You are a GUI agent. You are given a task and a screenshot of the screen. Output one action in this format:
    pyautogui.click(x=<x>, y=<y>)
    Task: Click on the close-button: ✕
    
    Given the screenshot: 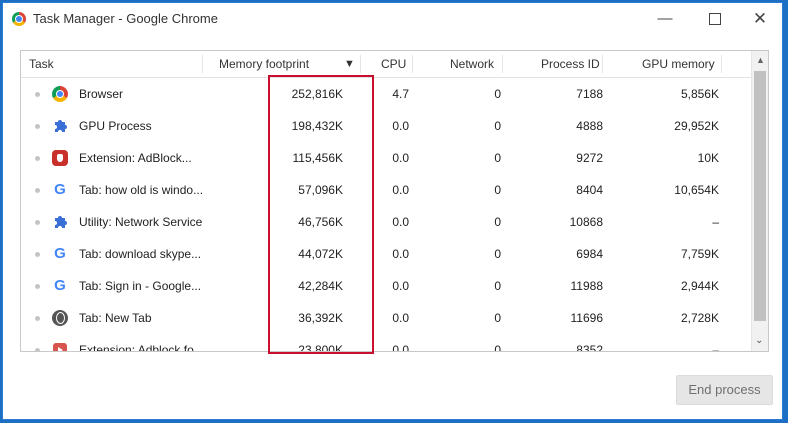 What is the action you would take?
    pyautogui.click(x=760, y=19)
    